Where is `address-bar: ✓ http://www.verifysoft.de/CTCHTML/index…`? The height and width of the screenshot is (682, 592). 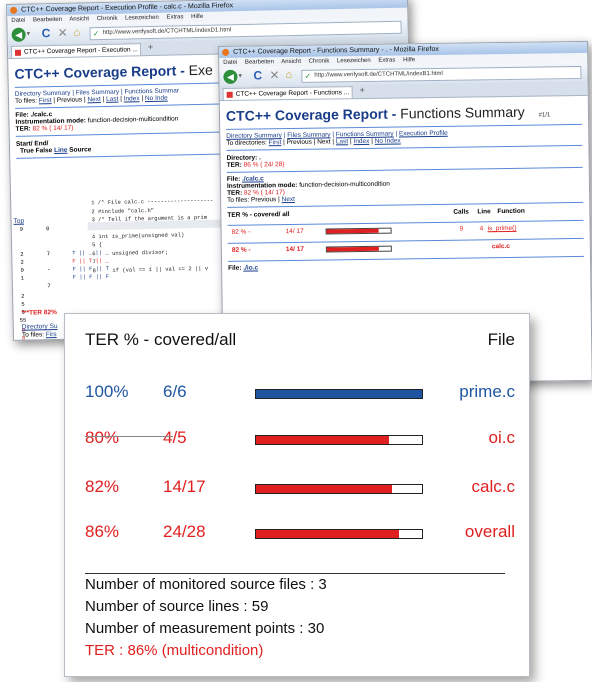
address-bar: ✓ http://www.verifysoft.de/CTCHTML/index… is located at coordinates (441, 74).